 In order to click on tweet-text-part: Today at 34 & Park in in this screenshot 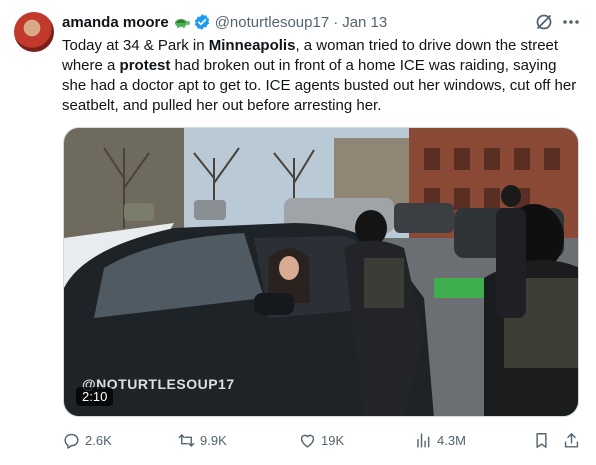, I will do `click(135, 45)`.